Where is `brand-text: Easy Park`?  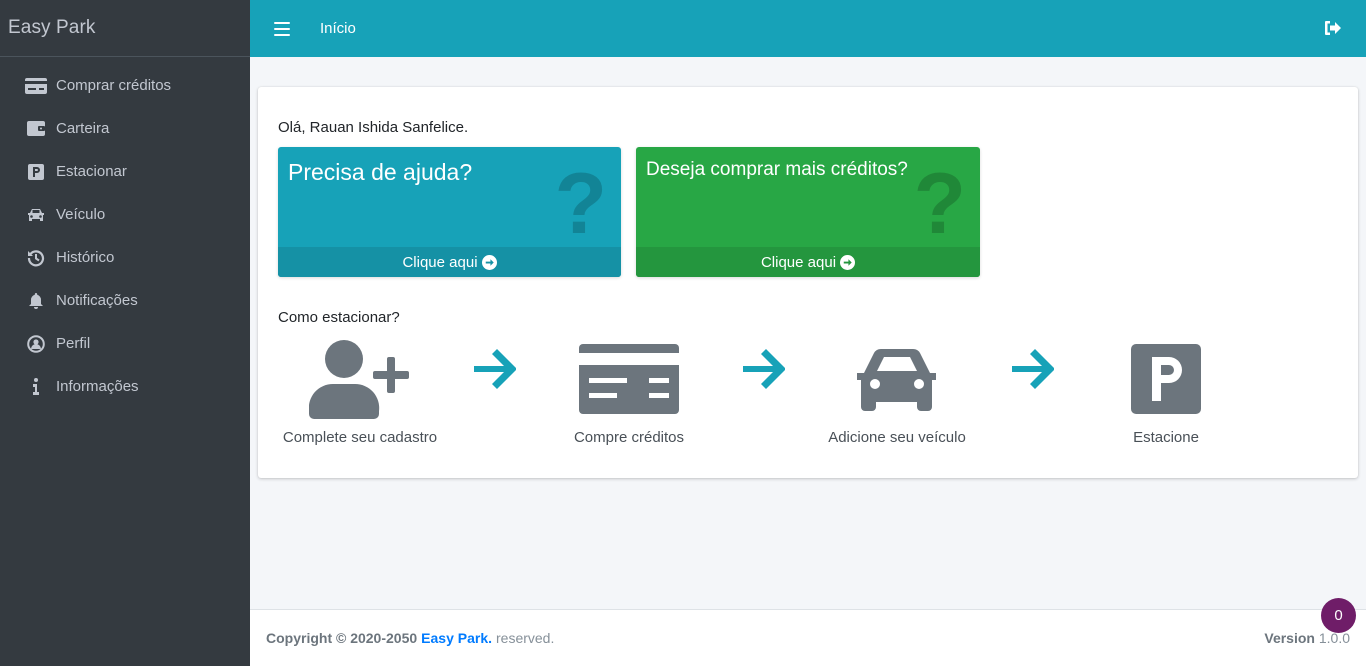
brand-text: Easy Park is located at coordinates (52, 27).